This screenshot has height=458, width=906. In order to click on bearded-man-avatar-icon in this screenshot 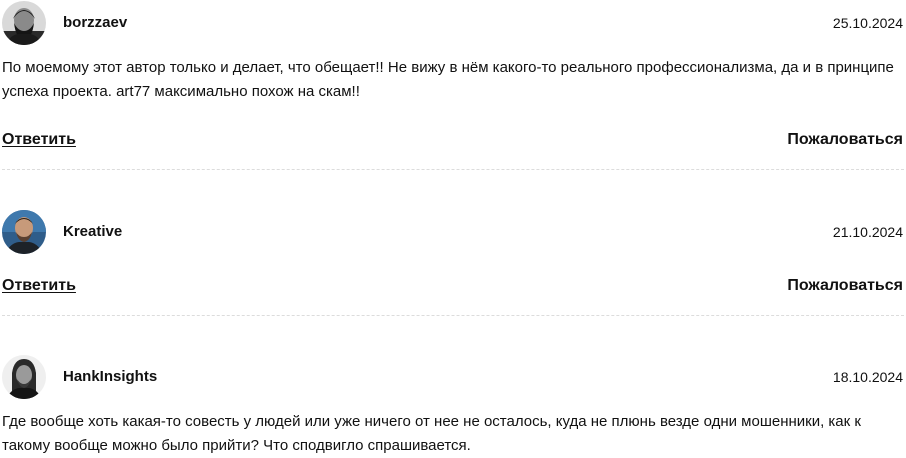, I will do `click(24, 23)`.